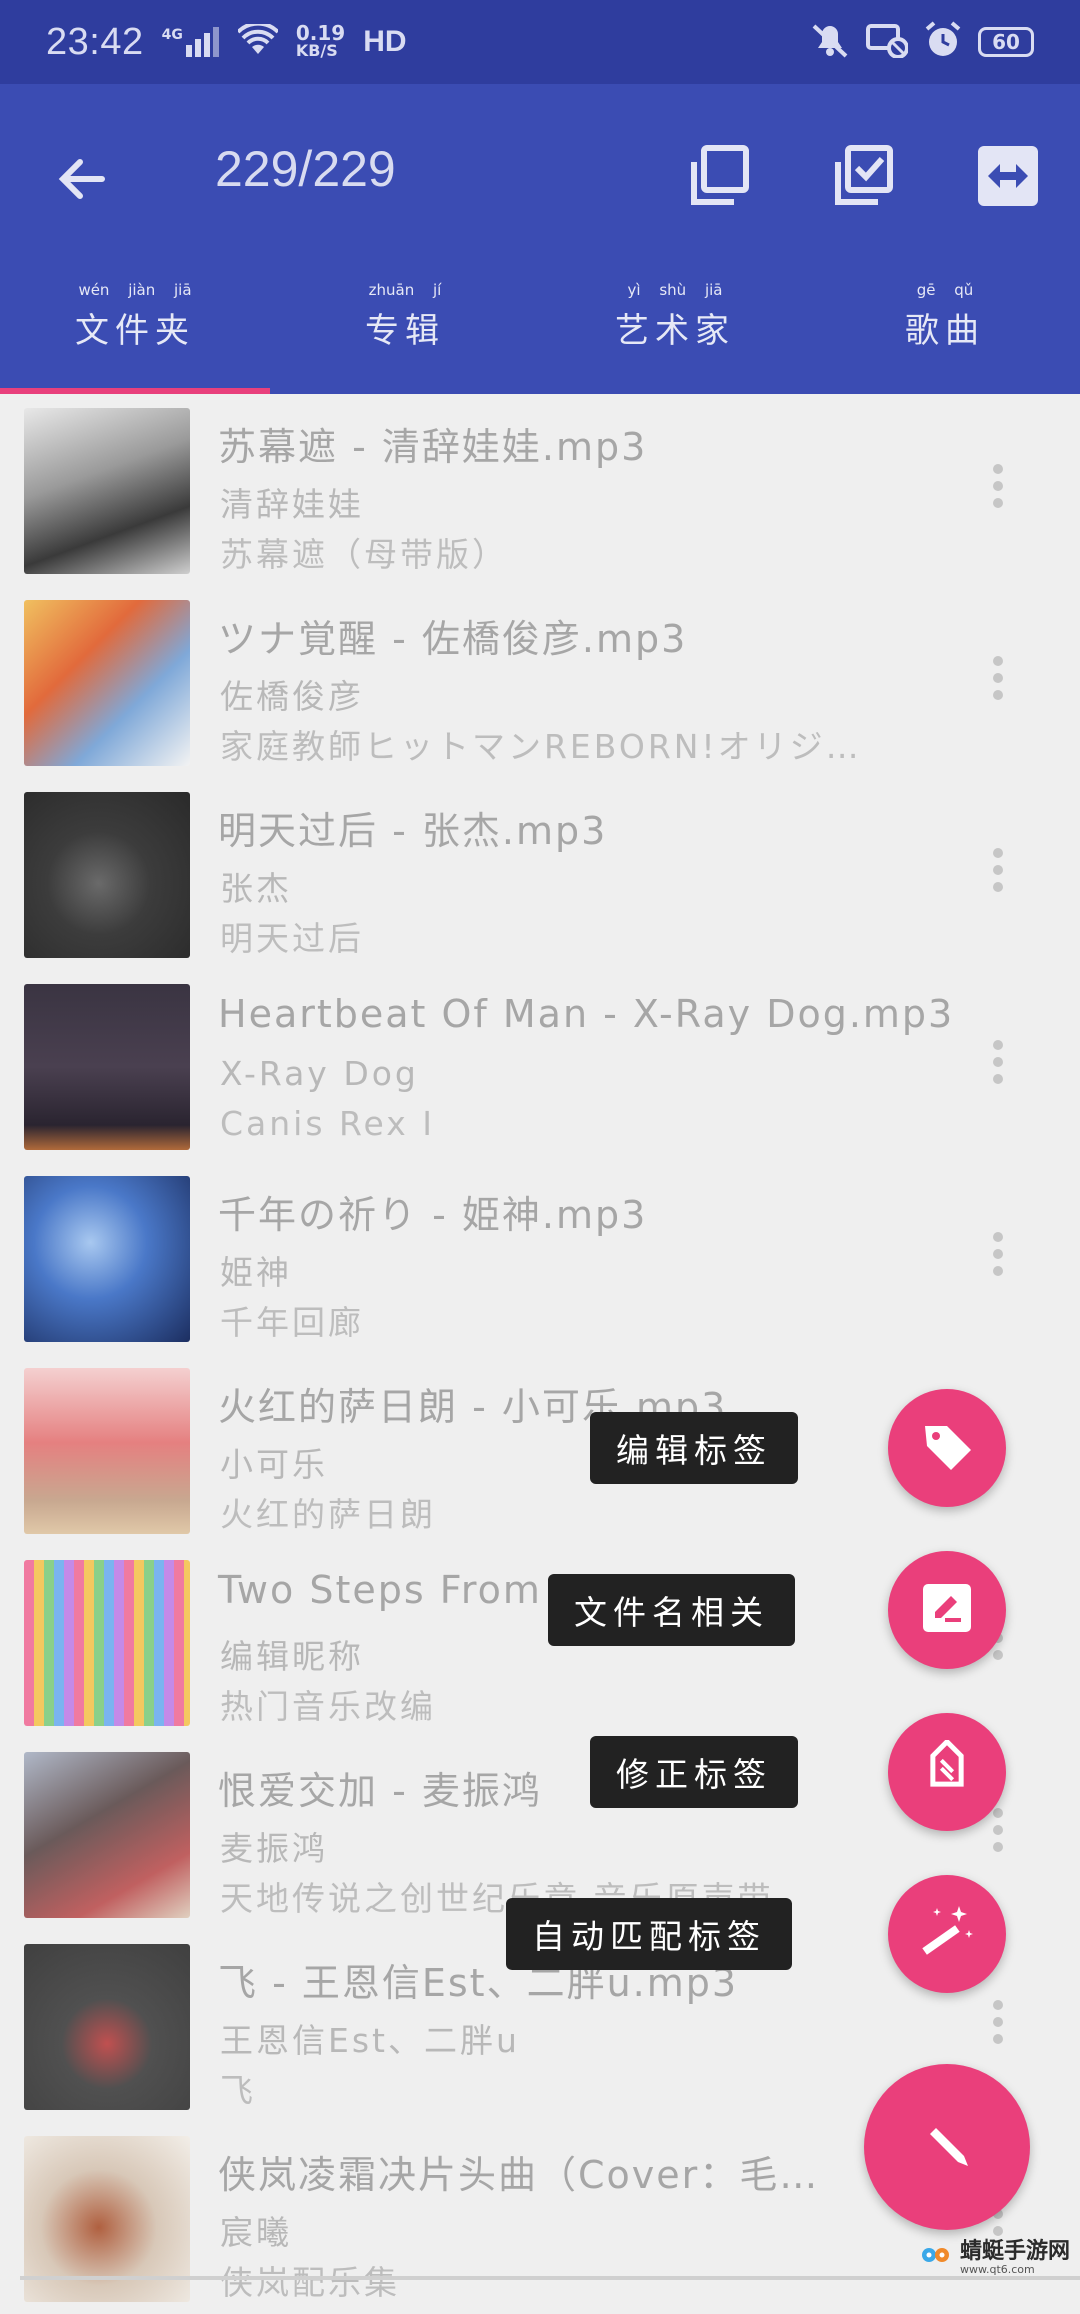 The width and height of the screenshot is (1080, 2314). What do you see at coordinates (540, 42) in the screenshot?
I see `status-bar: 23:42 4G 0.19 KB/S HD 60` at bounding box center [540, 42].